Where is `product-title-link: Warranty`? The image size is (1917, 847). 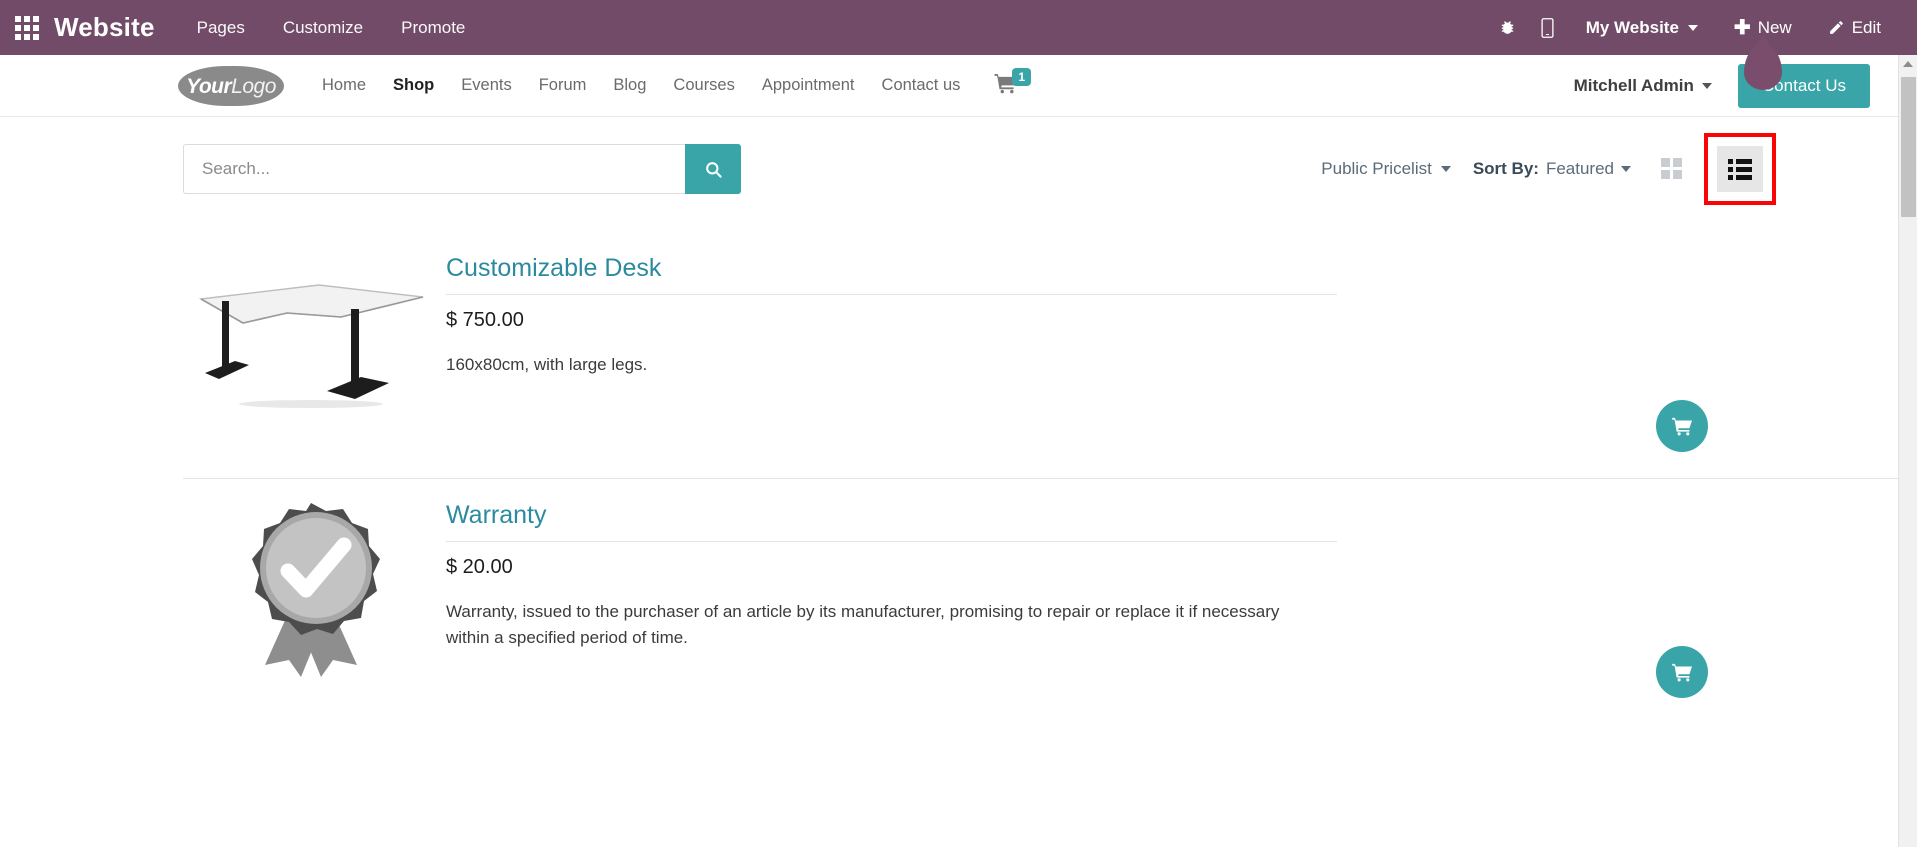
product-title-link: Warranty is located at coordinates (988, 515).